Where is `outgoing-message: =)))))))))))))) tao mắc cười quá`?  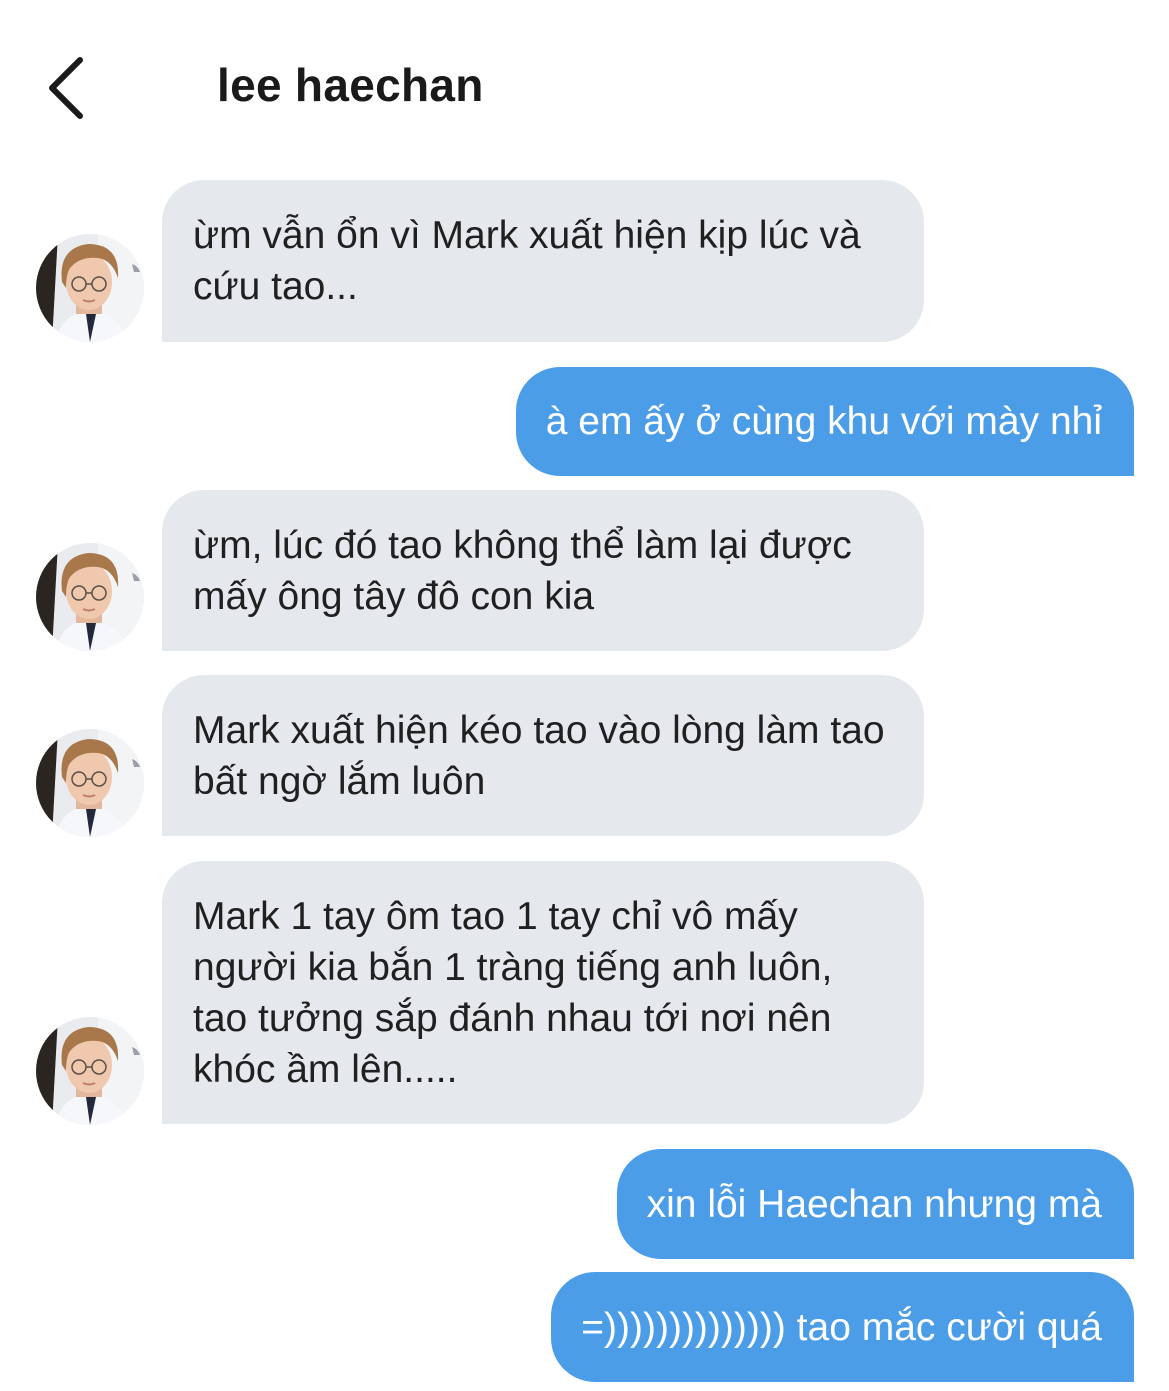 outgoing-message: =)))))))))))))) tao mắc cười quá is located at coordinates (842, 1327).